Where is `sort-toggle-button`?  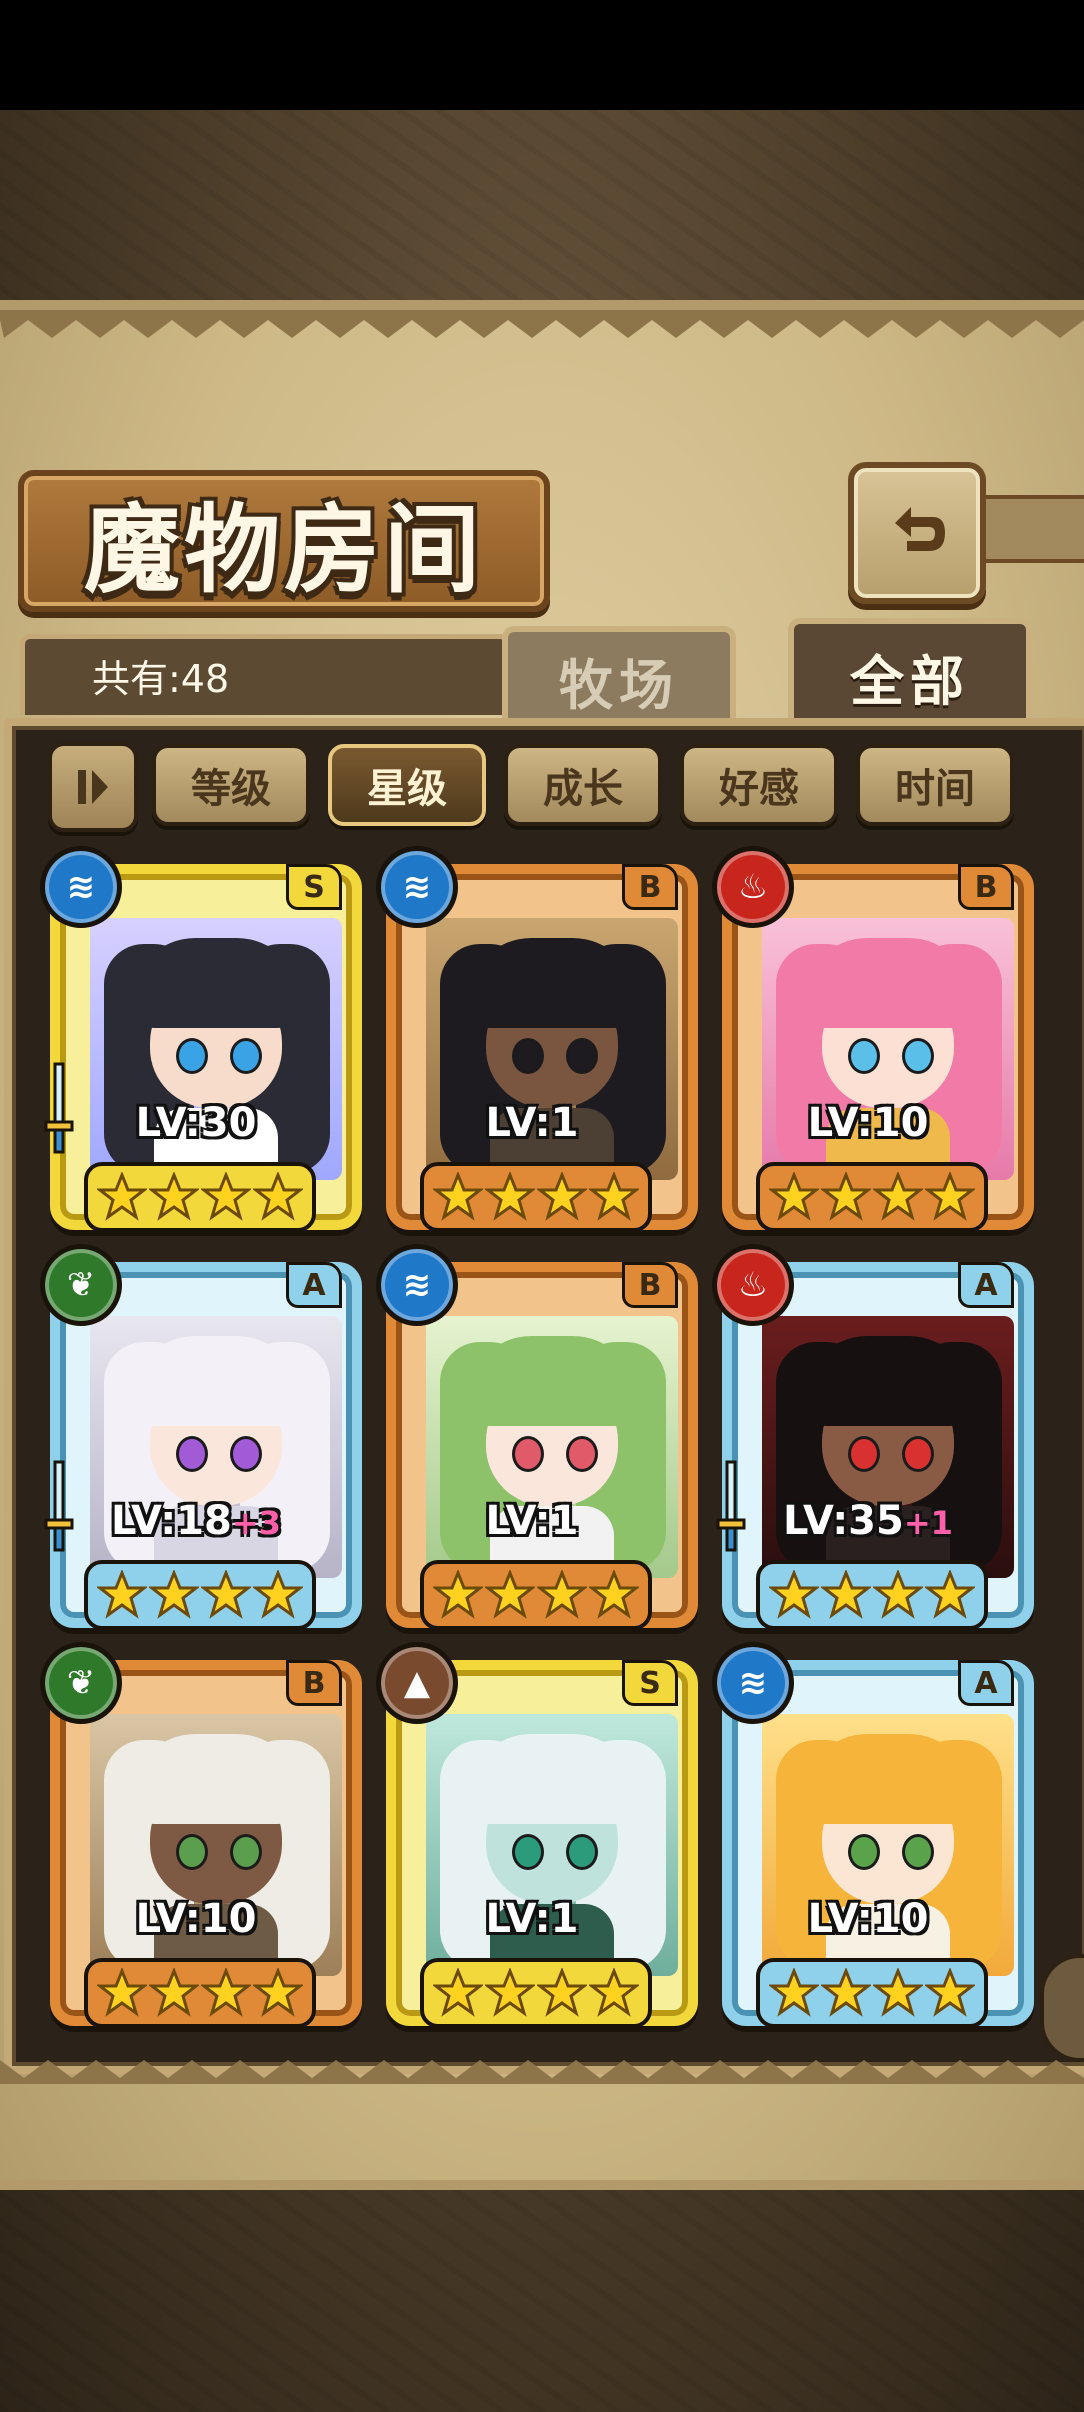
sort-toggle-button is located at coordinates (93, 787).